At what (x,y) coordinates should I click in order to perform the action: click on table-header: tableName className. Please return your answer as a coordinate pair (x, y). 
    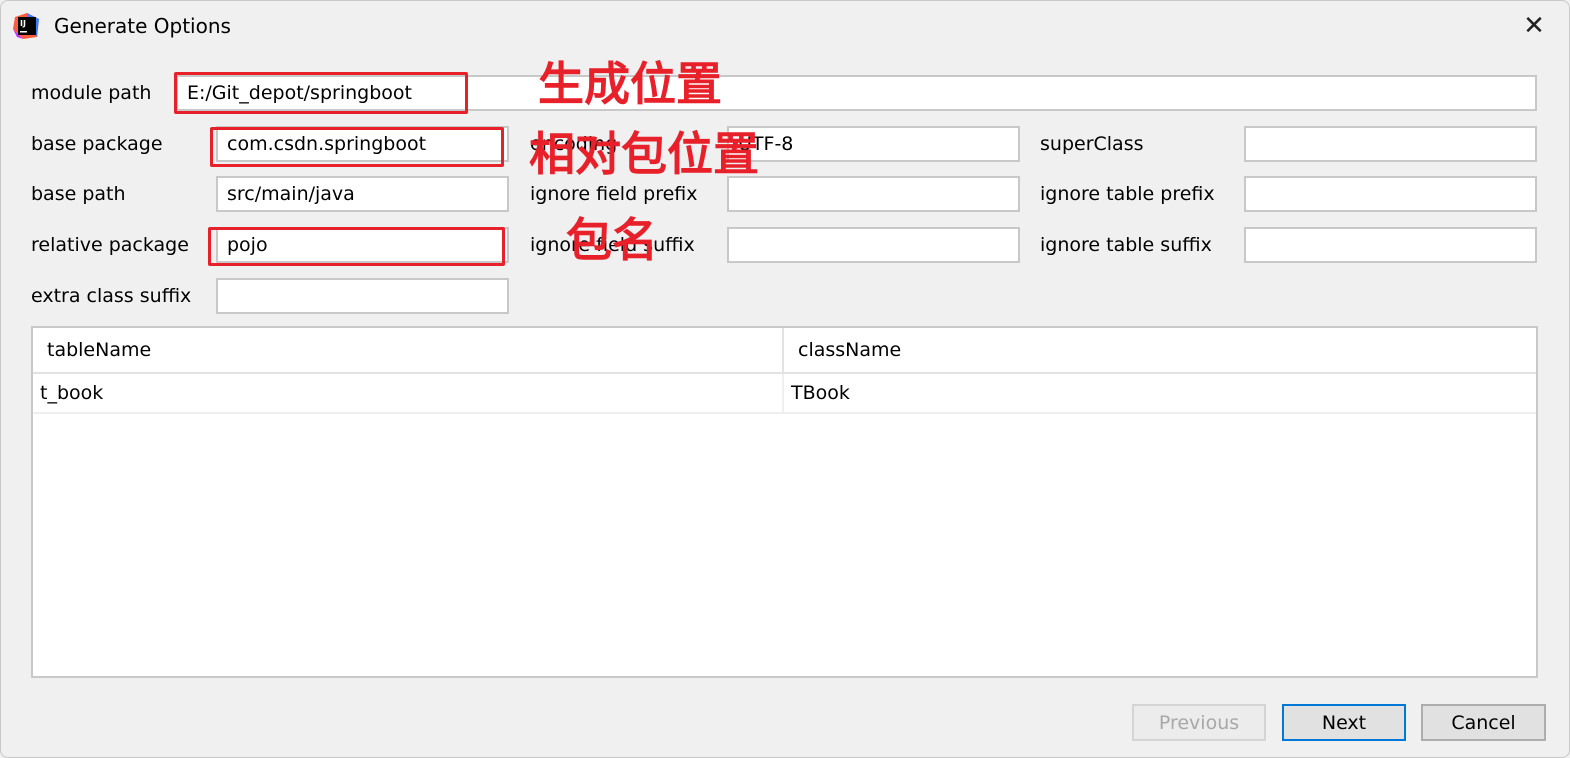
    Looking at the image, I should click on (784, 351).